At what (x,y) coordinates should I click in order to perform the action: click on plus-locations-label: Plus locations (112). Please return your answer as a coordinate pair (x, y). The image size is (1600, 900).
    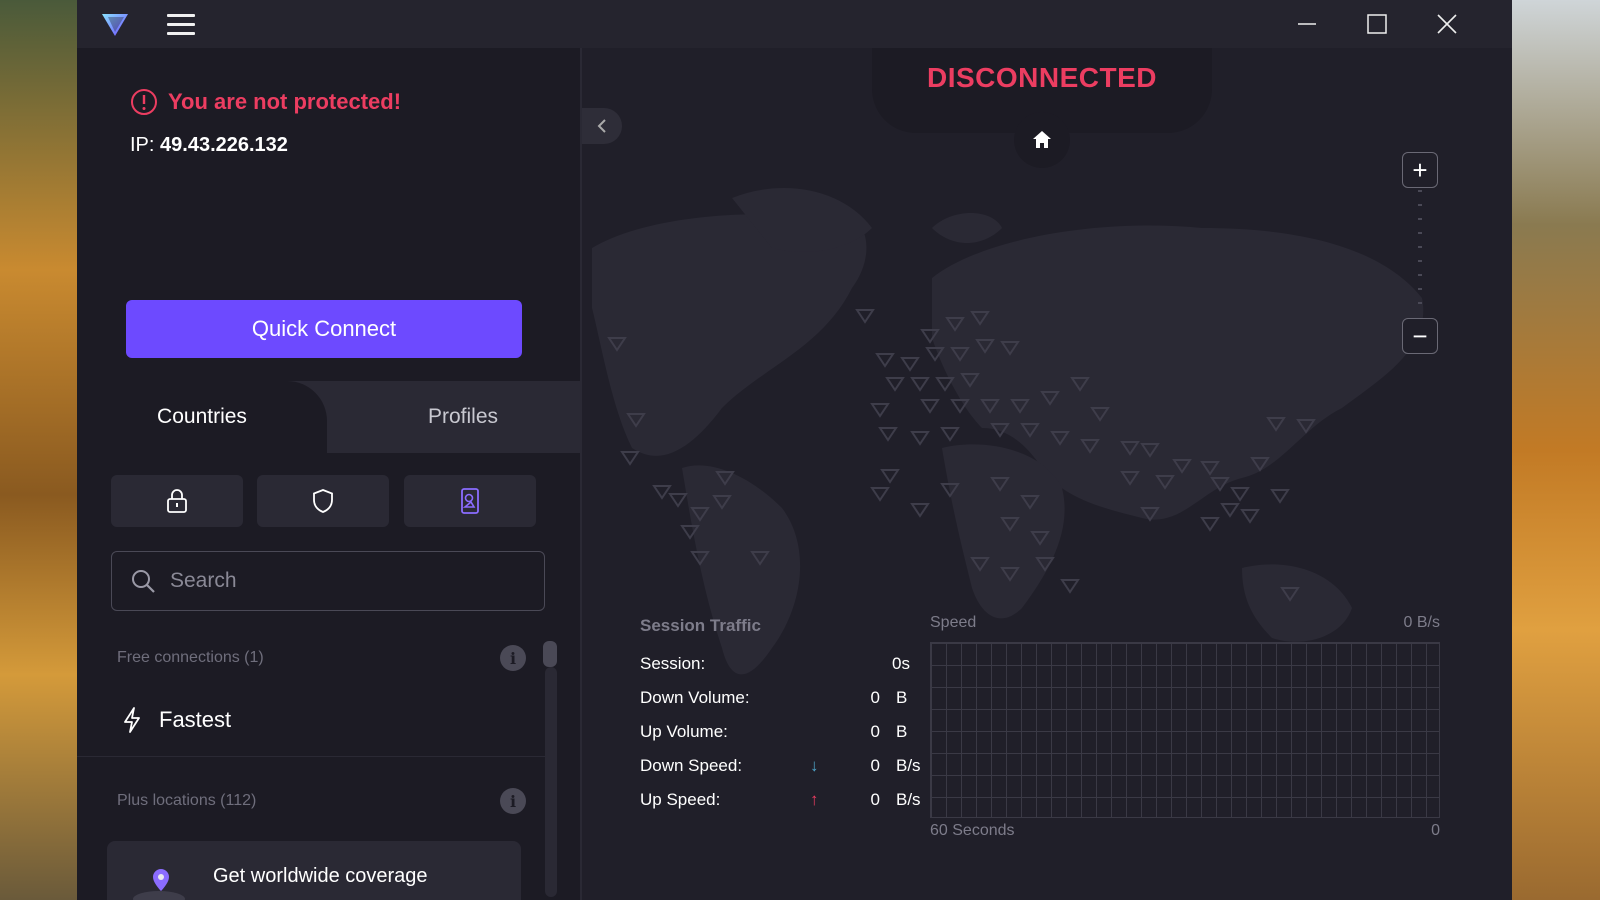
    Looking at the image, I should click on (187, 800).